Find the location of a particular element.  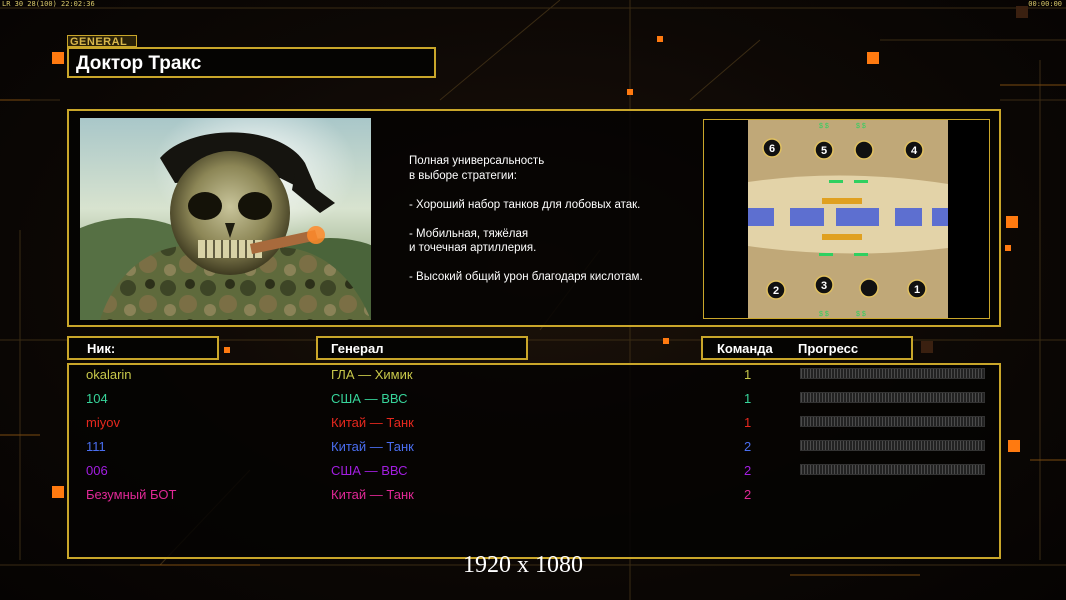

map-slot-label: 3 is located at coordinates (824, 286).